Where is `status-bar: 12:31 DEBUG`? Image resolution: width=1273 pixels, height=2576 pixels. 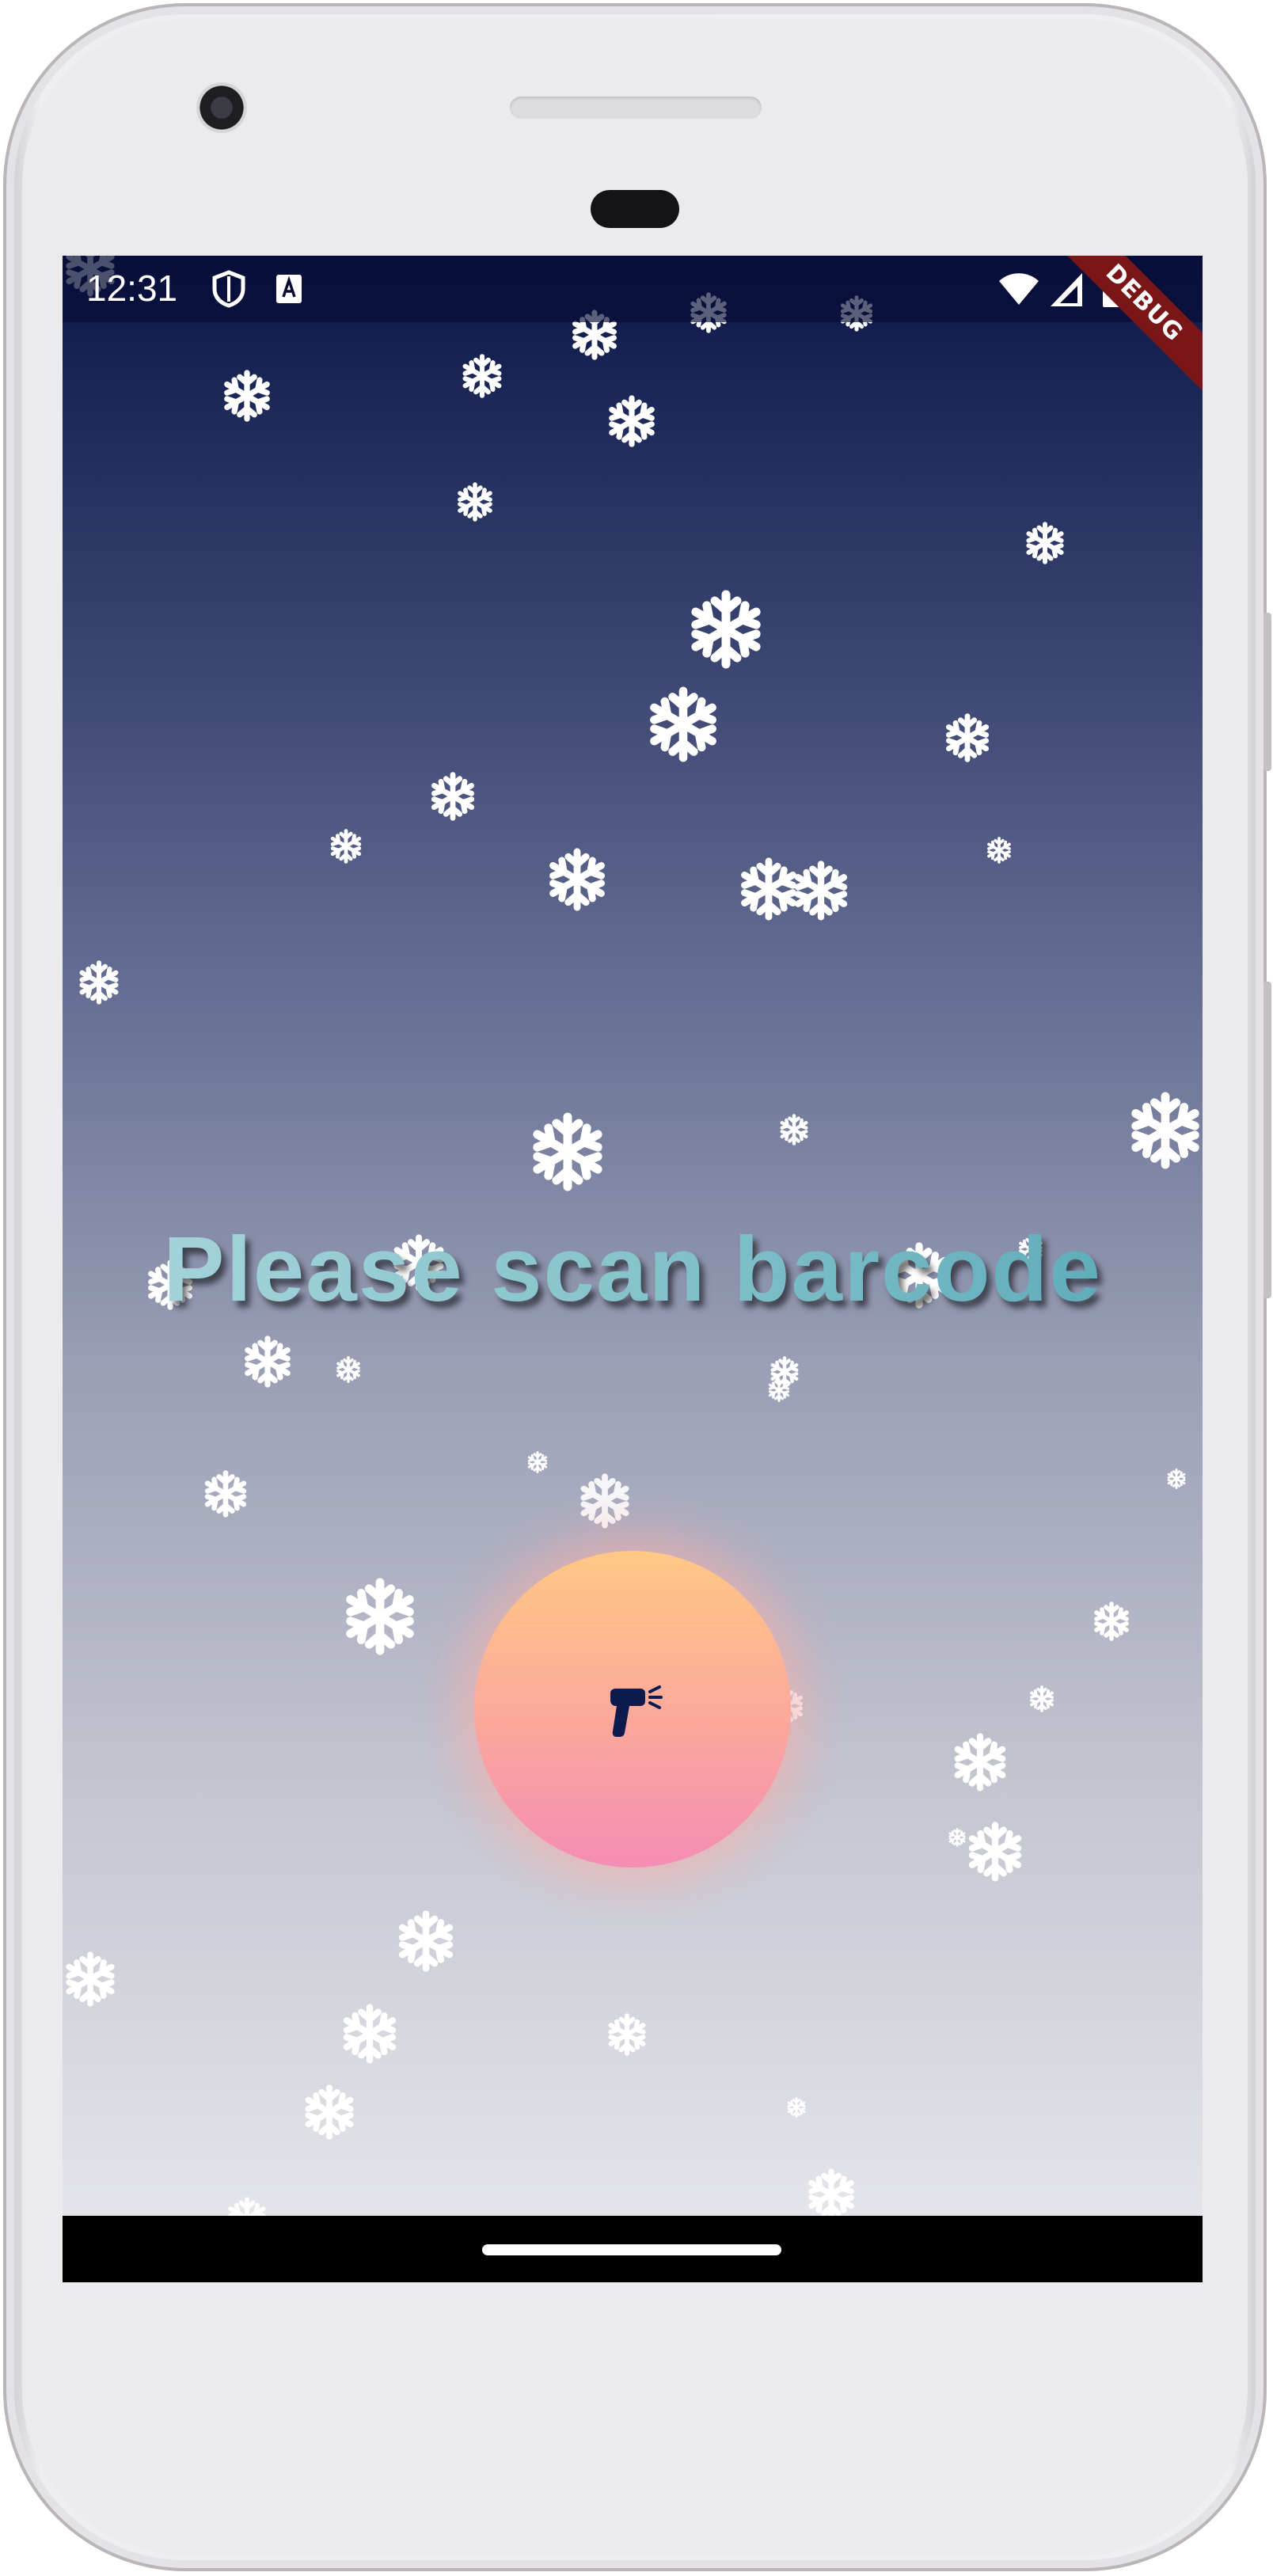
status-bar: 12:31 DEBUG is located at coordinates (633, 332).